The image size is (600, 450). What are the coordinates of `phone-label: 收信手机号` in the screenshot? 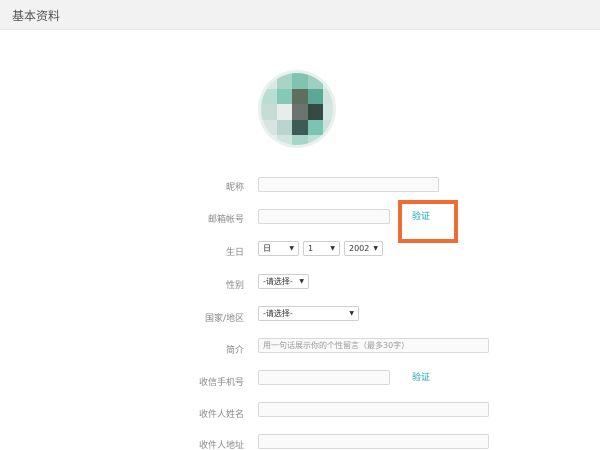 It's located at (221, 383).